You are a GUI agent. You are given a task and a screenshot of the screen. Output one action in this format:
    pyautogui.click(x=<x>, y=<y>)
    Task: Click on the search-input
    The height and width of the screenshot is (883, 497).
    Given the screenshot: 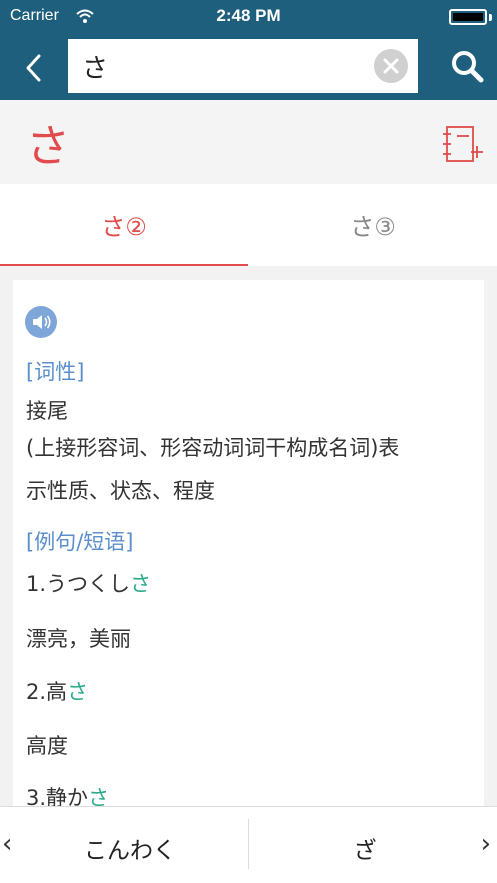 What is the action you would take?
    pyautogui.click(x=227, y=66)
    